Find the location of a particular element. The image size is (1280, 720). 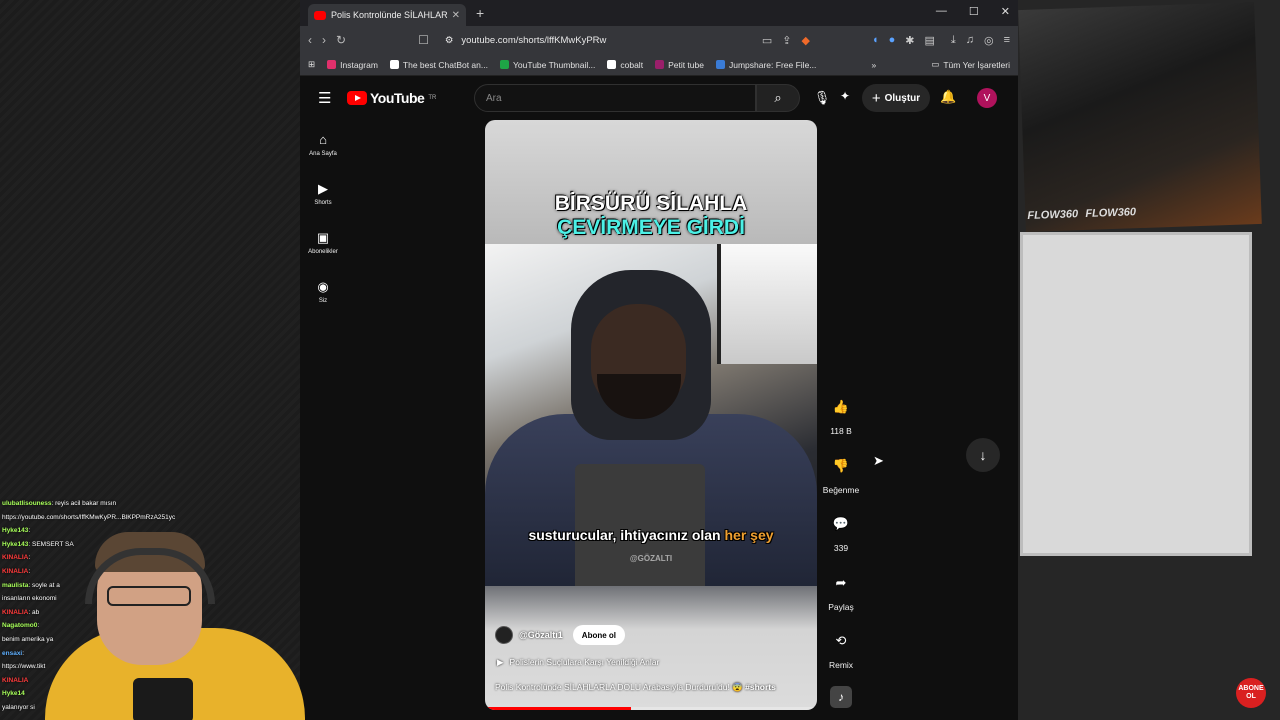

share-button: ➦ is located at coordinates (841, 583).